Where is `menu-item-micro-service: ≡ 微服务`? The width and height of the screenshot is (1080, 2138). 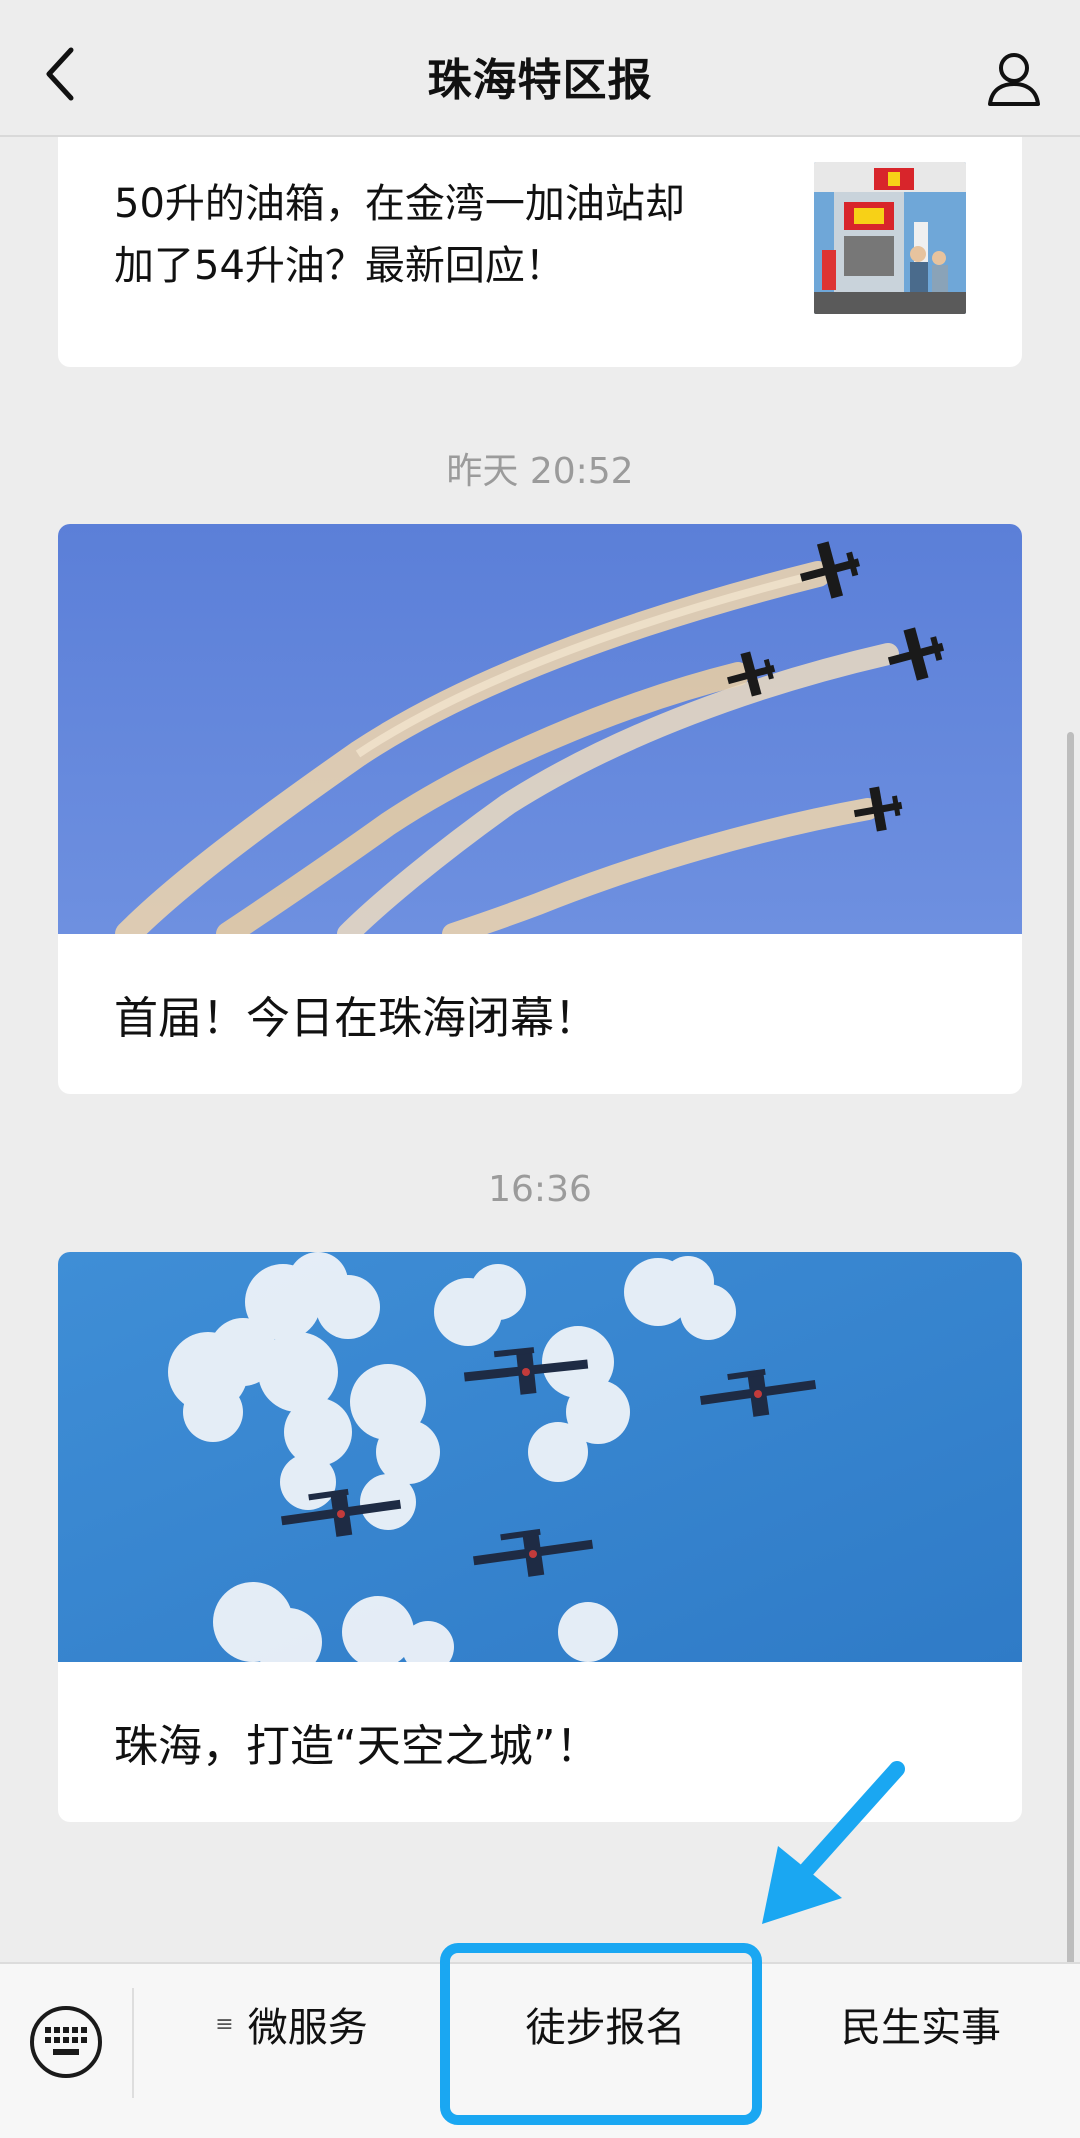 menu-item-micro-service: ≡ 微服务 is located at coordinates (291, 2024).